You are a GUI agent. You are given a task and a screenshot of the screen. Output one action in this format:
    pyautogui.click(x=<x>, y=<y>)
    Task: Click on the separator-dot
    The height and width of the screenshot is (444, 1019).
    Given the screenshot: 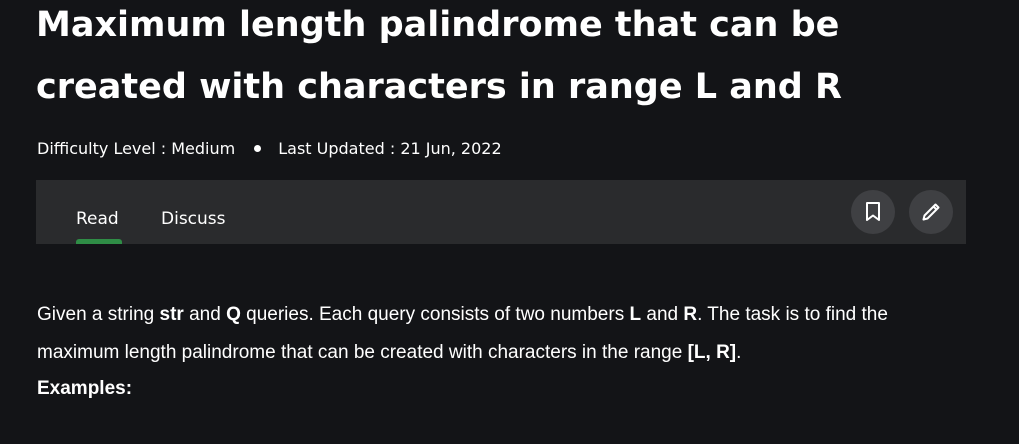 What is the action you would take?
    pyautogui.click(x=258, y=148)
    